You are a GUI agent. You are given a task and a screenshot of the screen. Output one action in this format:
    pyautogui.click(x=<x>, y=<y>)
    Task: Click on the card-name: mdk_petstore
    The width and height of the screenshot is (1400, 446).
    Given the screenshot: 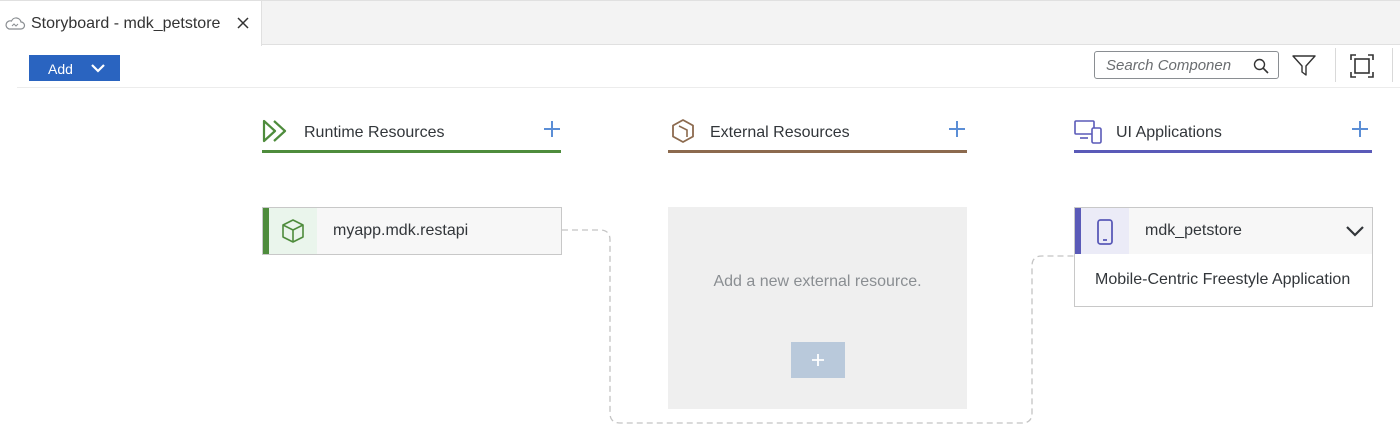 What is the action you would take?
    pyautogui.click(x=1193, y=230)
    